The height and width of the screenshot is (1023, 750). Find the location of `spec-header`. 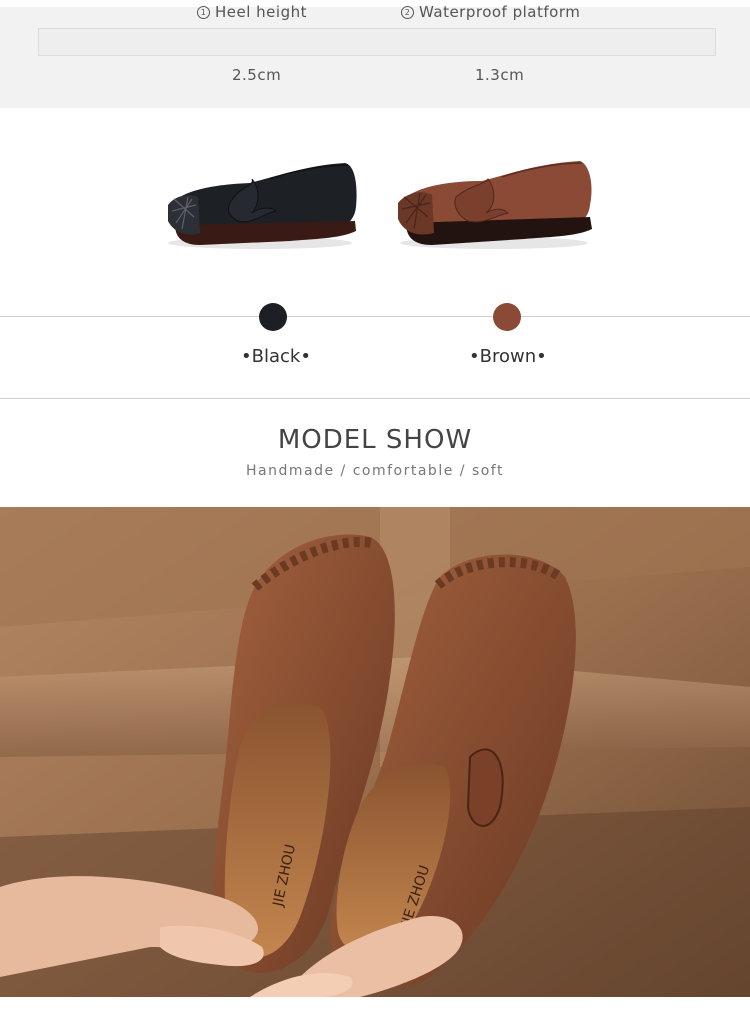

spec-header is located at coordinates (377, 42).